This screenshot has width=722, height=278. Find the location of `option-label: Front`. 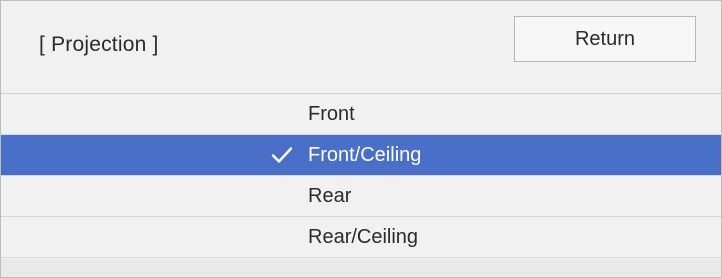

option-label: Front is located at coordinates (331, 114).